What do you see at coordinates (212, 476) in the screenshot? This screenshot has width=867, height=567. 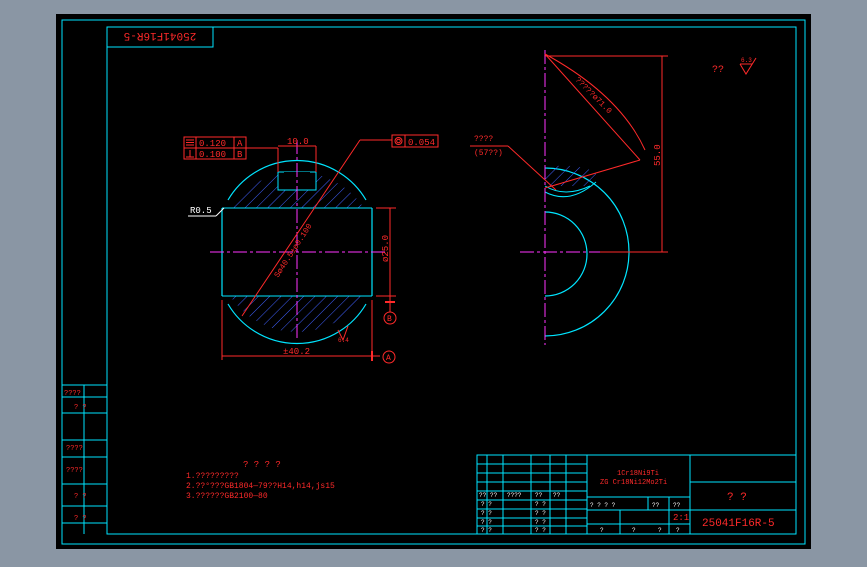 I see `notes-line: 1.?????????` at bounding box center [212, 476].